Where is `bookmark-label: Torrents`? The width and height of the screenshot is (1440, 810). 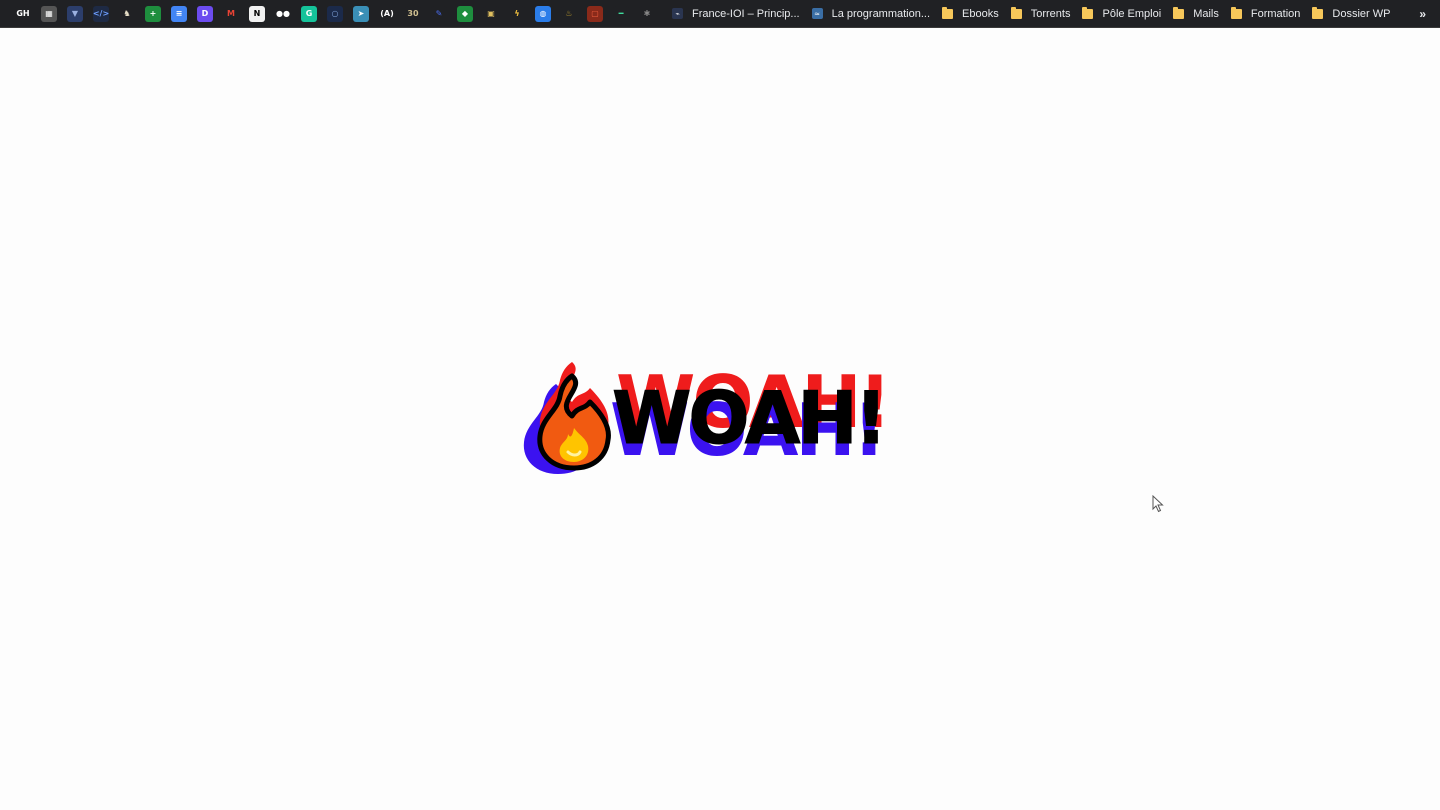
bookmark-label: Torrents is located at coordinates (1050, 13).